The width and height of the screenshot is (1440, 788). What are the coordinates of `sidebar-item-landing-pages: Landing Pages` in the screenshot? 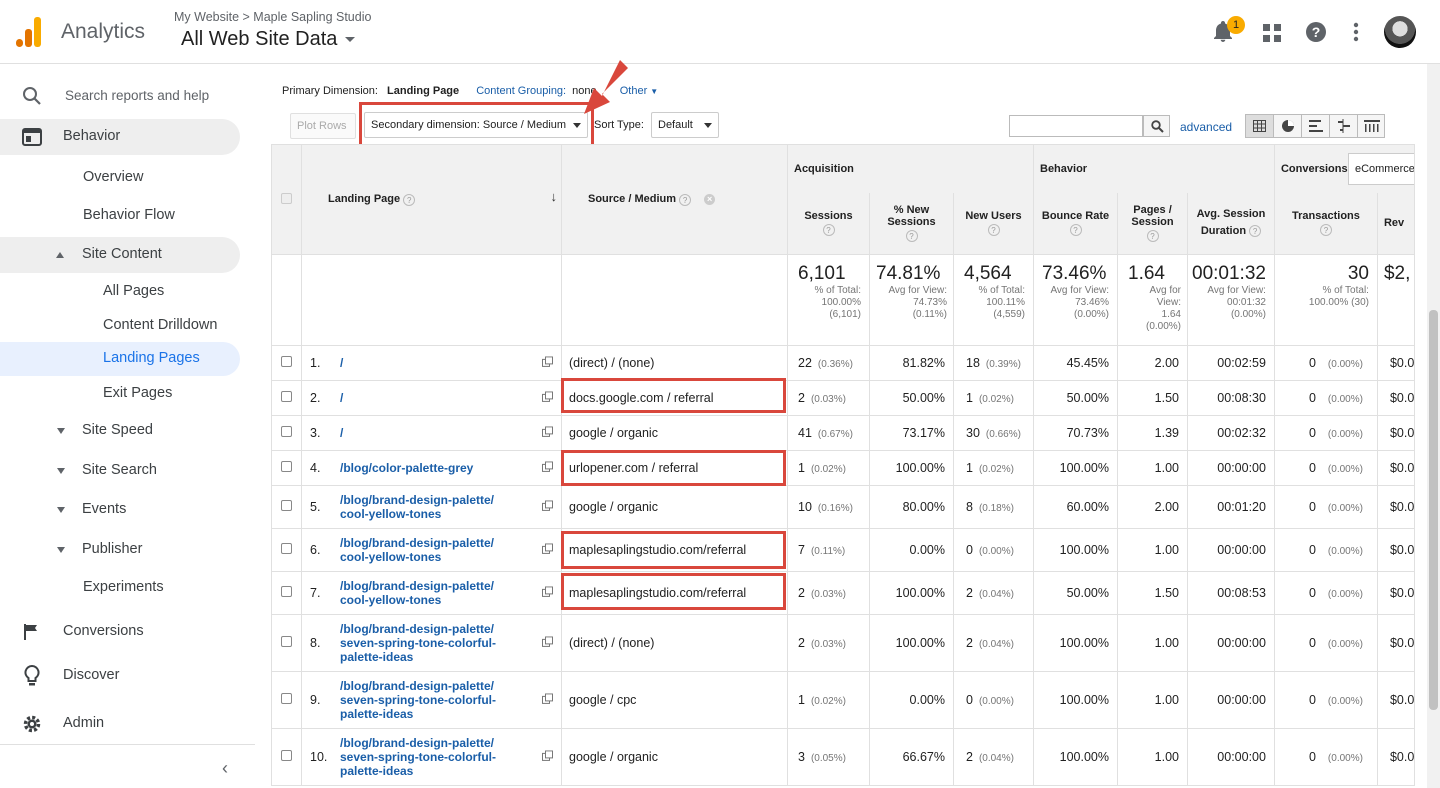 It's located at (120, 359).